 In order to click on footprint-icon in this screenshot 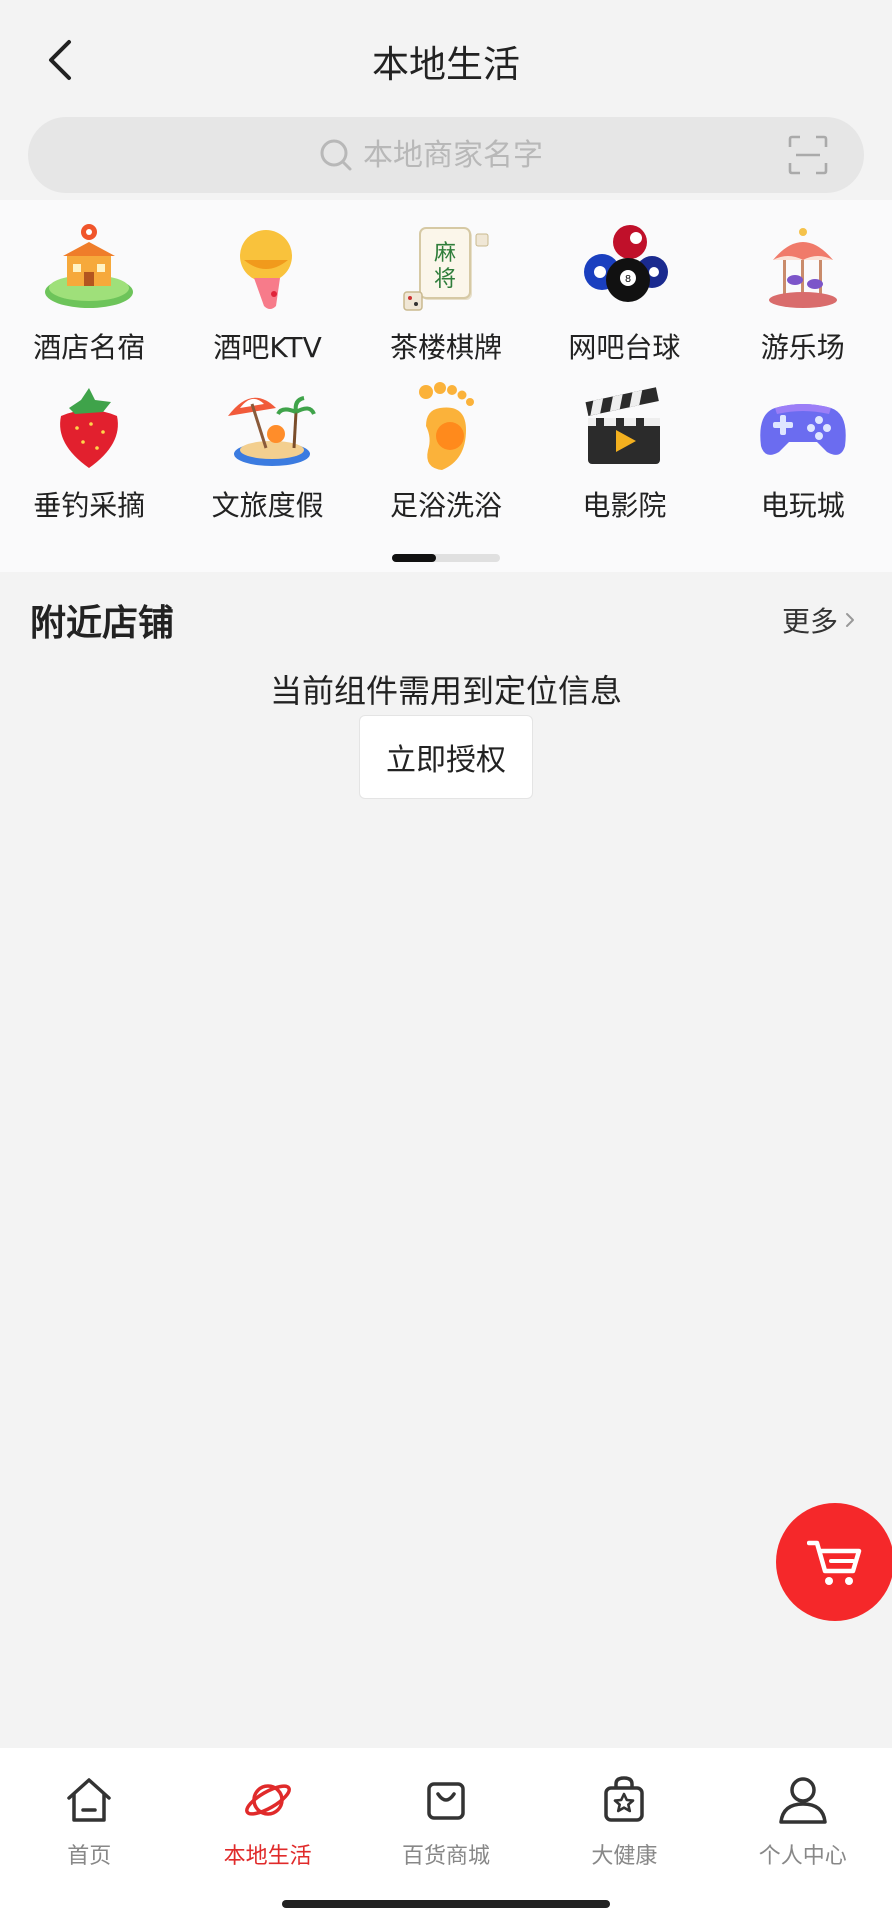, I will do `click(446, 426)`.